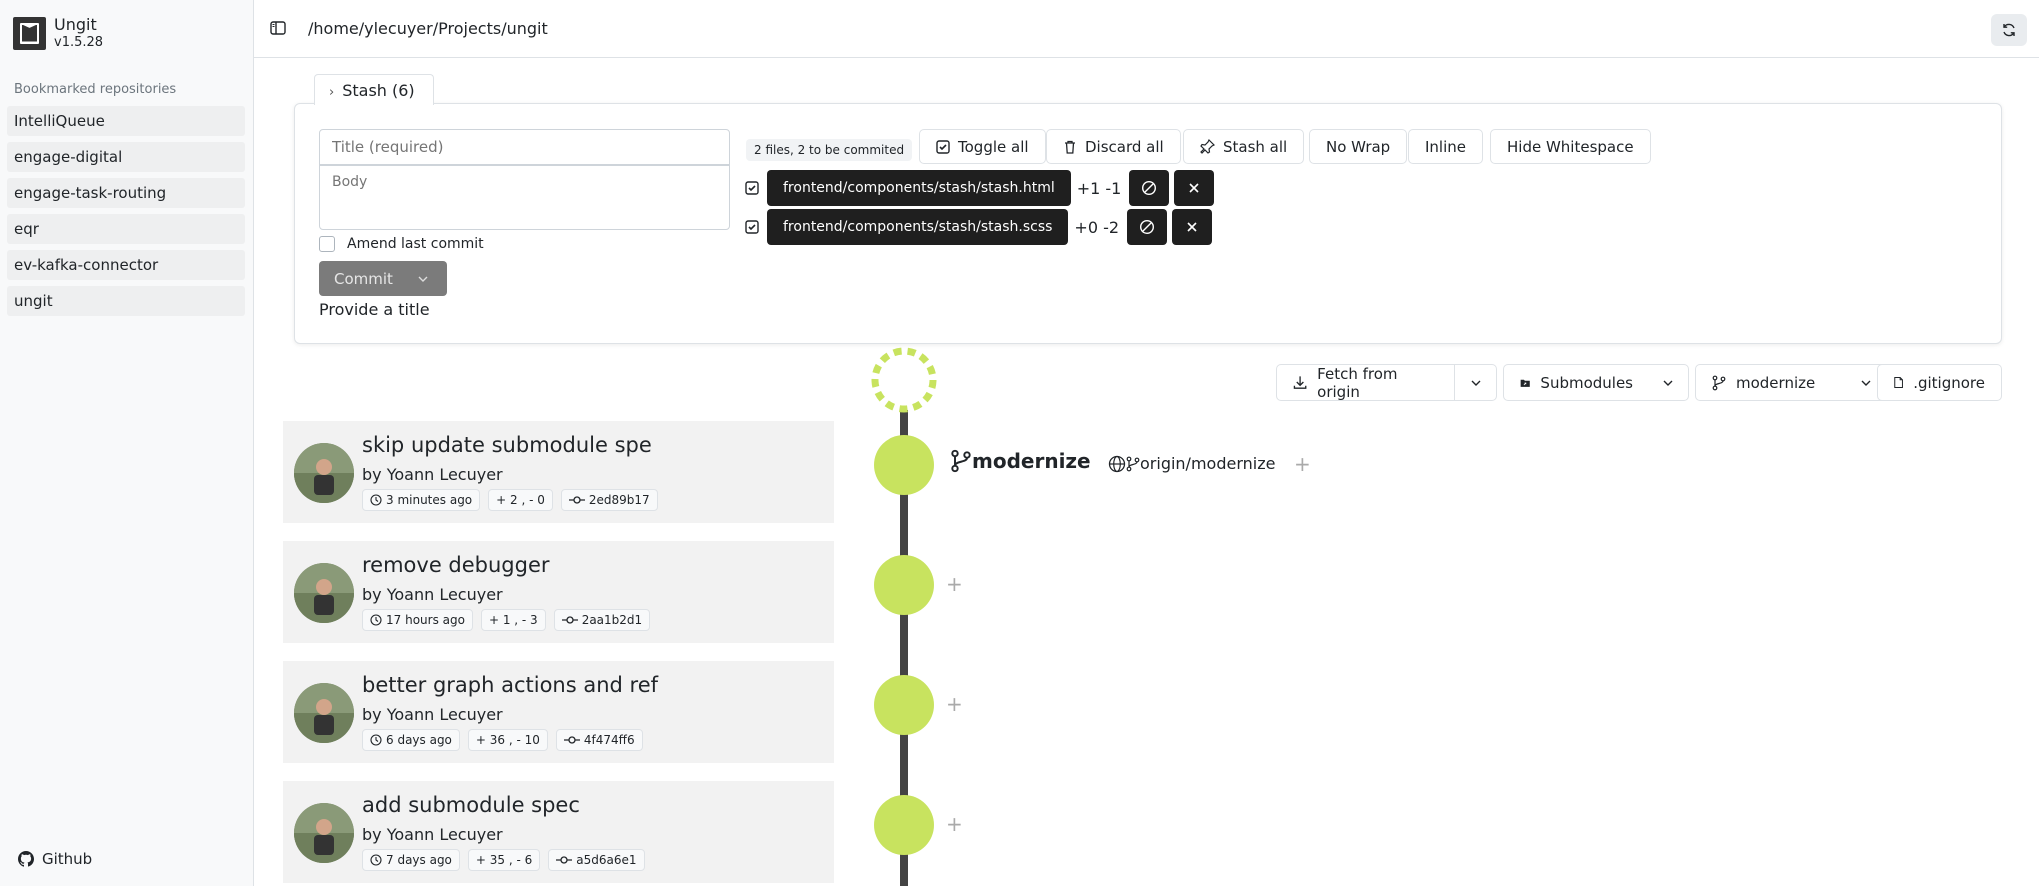  I want to click on toggle-all-button: Toggle all, so click(982, 146).